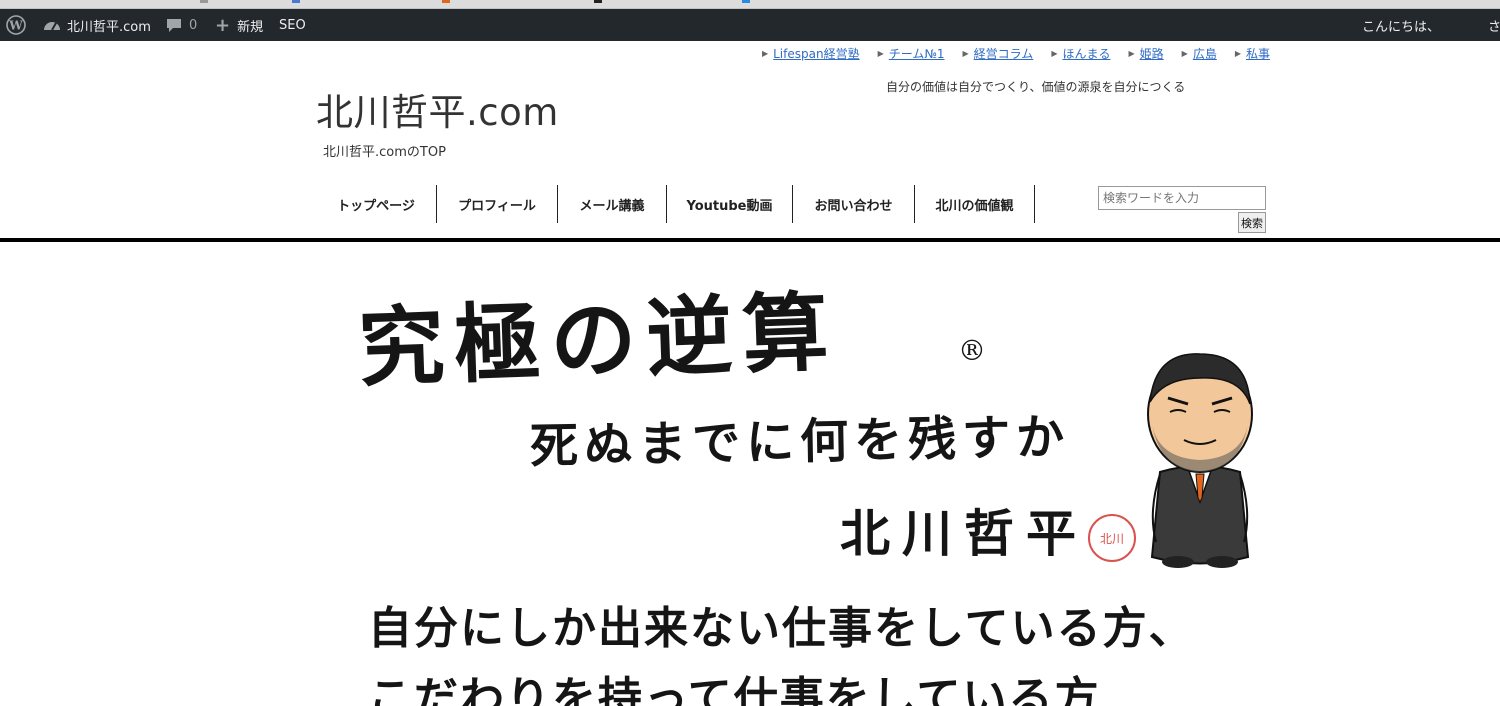 The width and height of the screenshot is (1500, 706). I want to click on nav-item-profile: プロフィール, so click(497, 204).